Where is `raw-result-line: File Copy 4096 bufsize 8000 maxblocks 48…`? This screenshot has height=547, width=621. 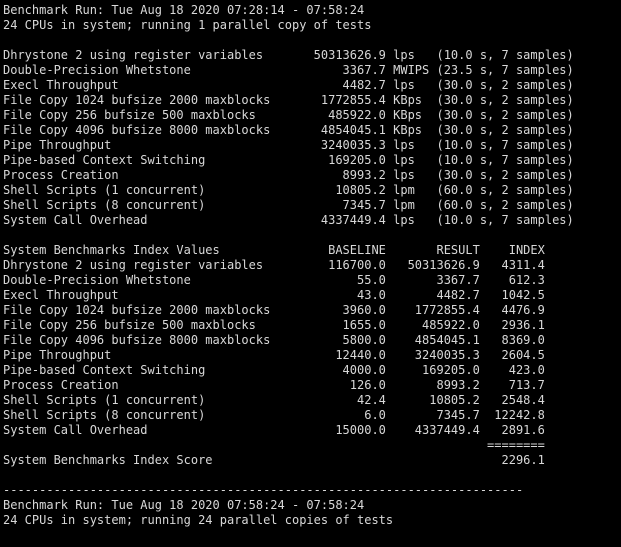
raw-result-line: File Copy 4096 bufsize 8000 maxblocks 48… is located at coordinates (288, 130).